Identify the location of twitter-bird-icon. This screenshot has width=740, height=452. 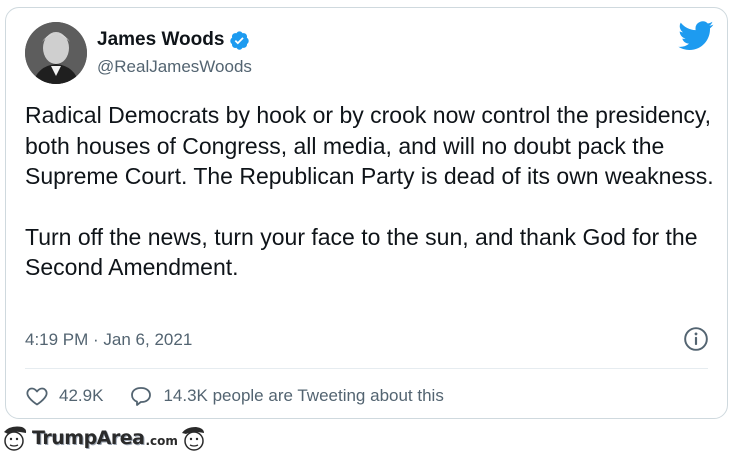
(696, 36).